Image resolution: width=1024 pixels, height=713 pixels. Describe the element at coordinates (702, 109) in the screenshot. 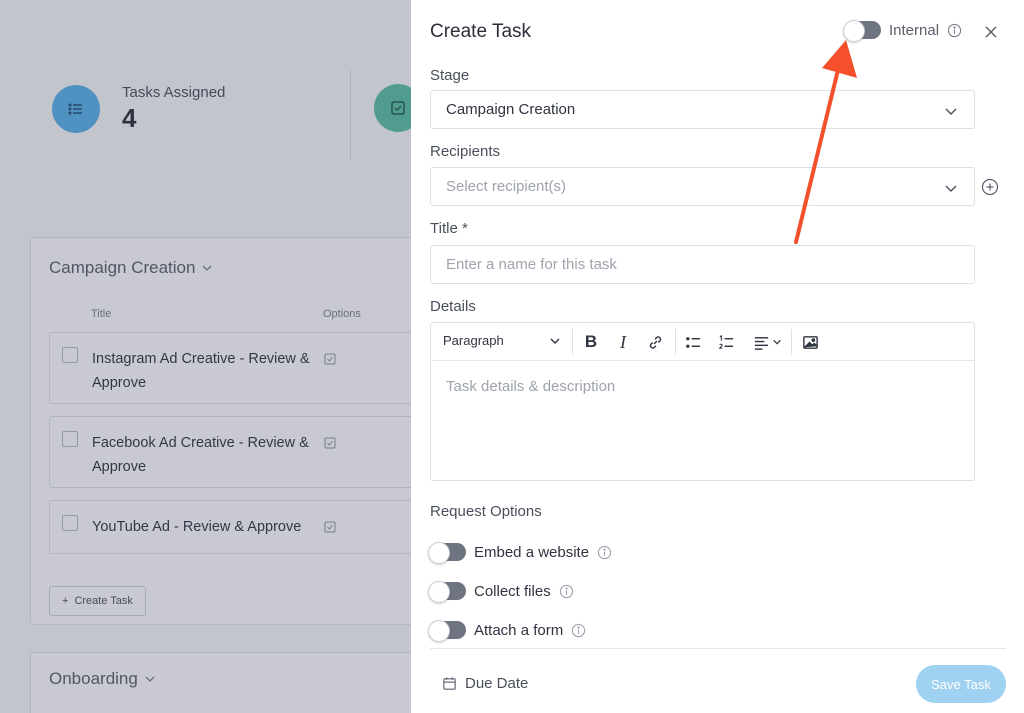

I see `stage-select: Campaign Creation` at that location.